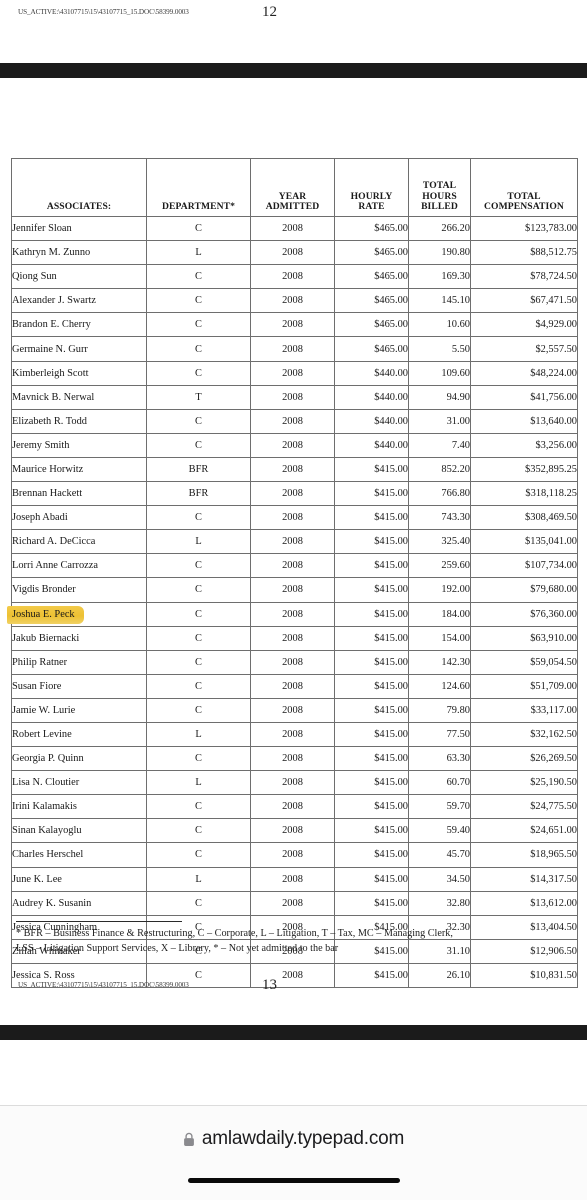 Image resolution: width=587 pixels, height=1200 pixels. What do you see at coordinates (439, 614) in the screenshot?
I see `cell-hours: 184.00` at bounding box center [439, 614].